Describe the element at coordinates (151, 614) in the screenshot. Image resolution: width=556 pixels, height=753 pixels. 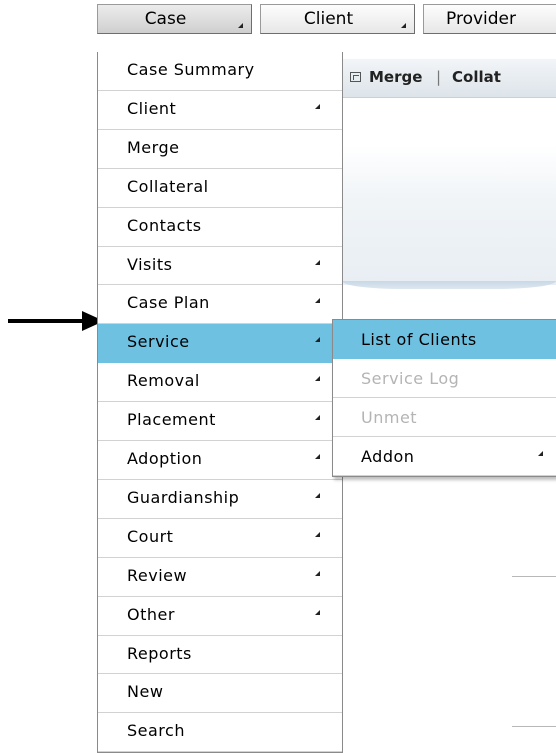
I see `menu-item-label: Other` at that location.